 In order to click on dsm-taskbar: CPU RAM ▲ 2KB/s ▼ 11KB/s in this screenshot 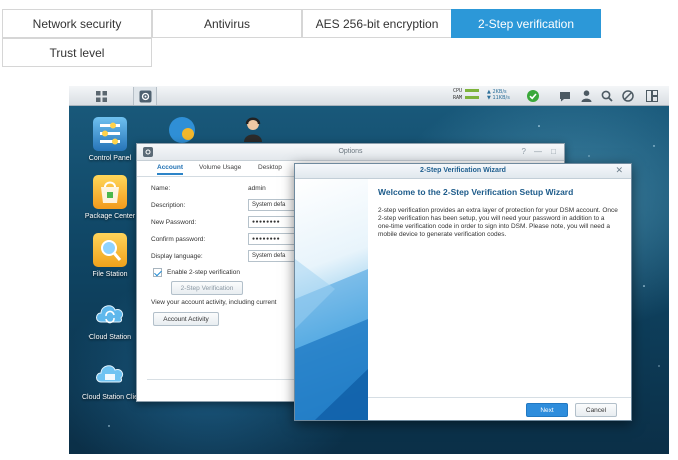, I will do `click(369, 96)`.